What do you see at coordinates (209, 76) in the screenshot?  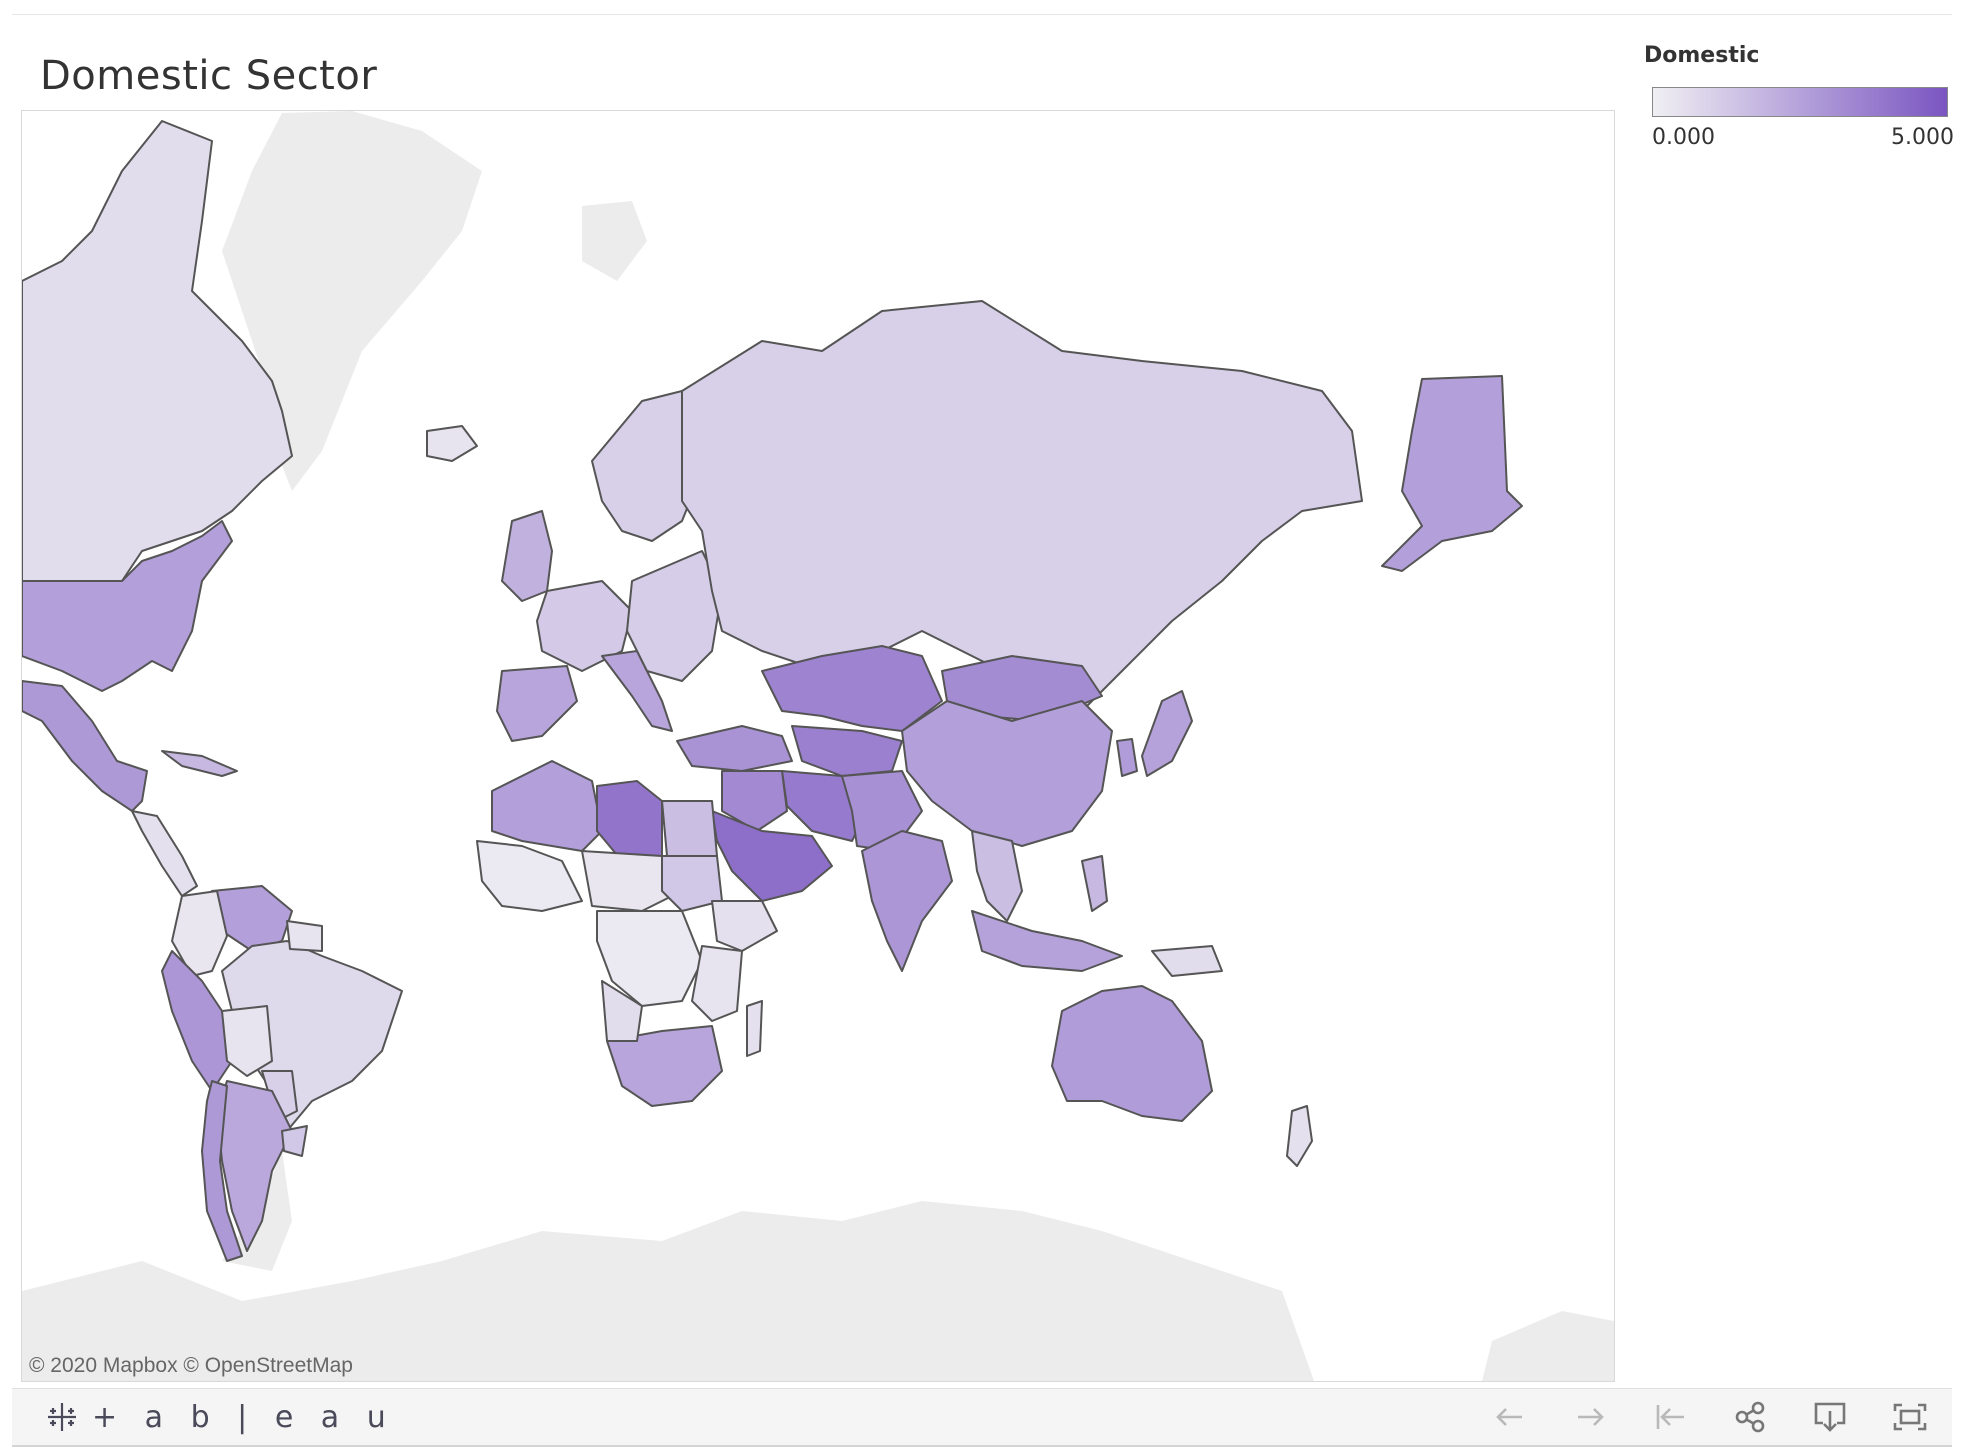 I see `page-title: Domestic Sector` at bounding box center [209, 76].